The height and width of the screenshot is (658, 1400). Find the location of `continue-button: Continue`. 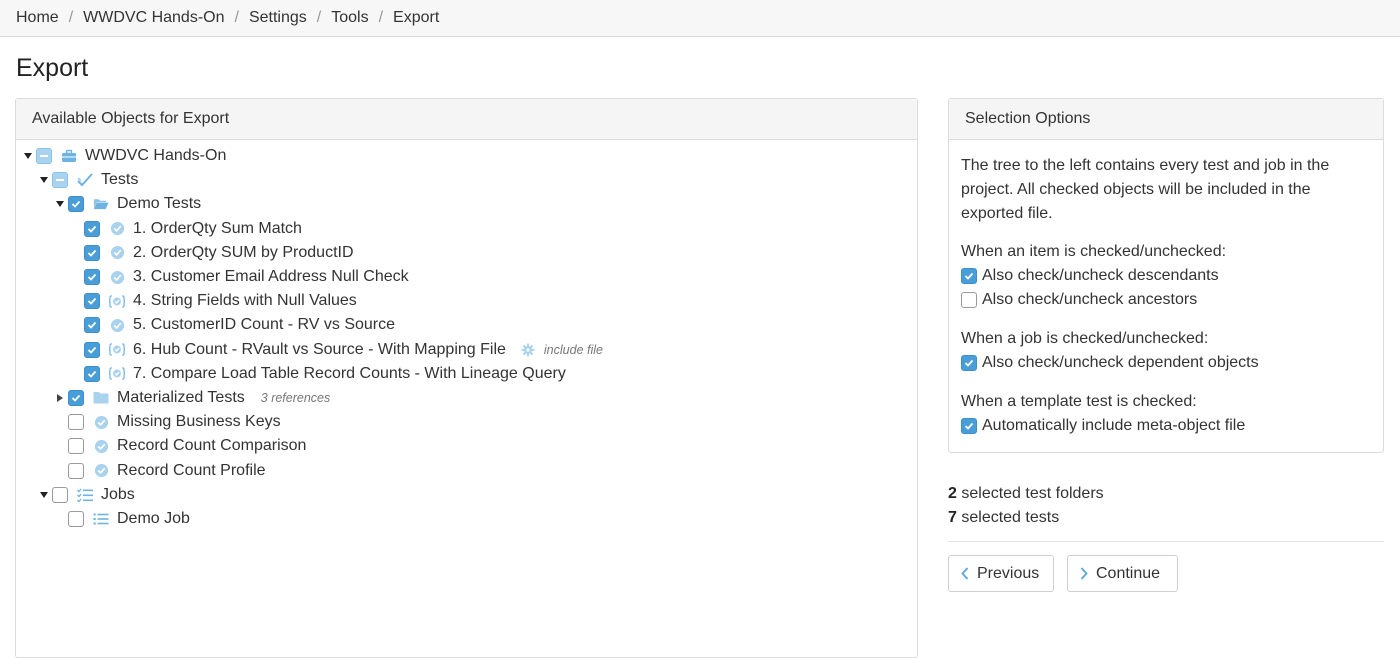

continue-button: Continue is located at coordinates (1122, 573).